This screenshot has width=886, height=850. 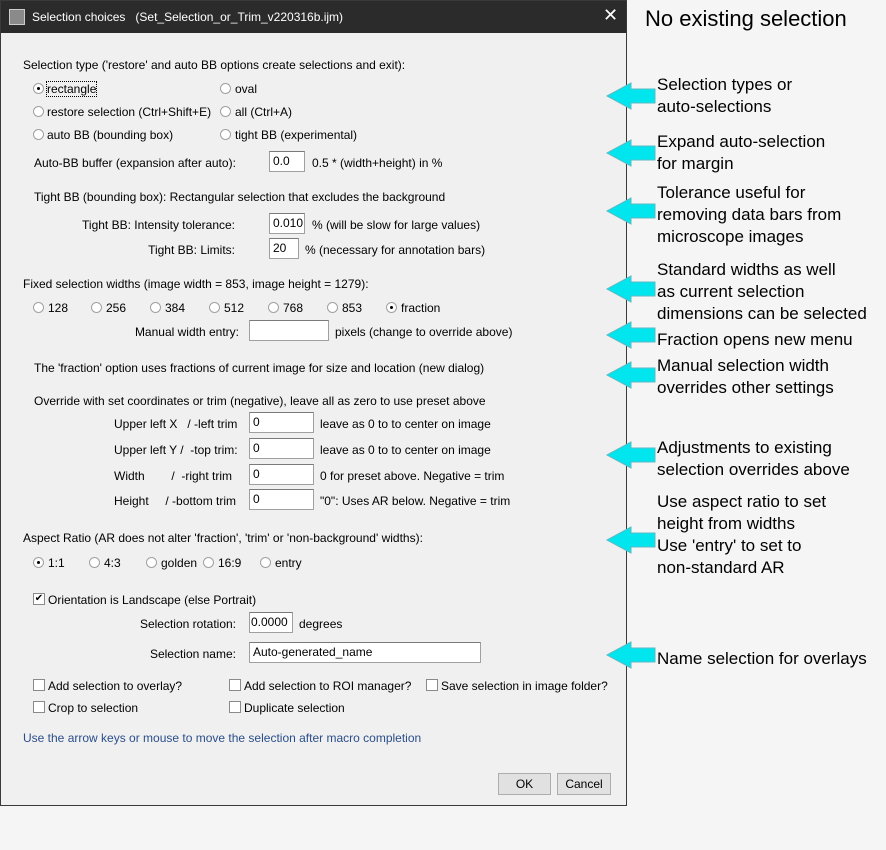 I want to click on manual-width-input, so click(x=289, y=330).